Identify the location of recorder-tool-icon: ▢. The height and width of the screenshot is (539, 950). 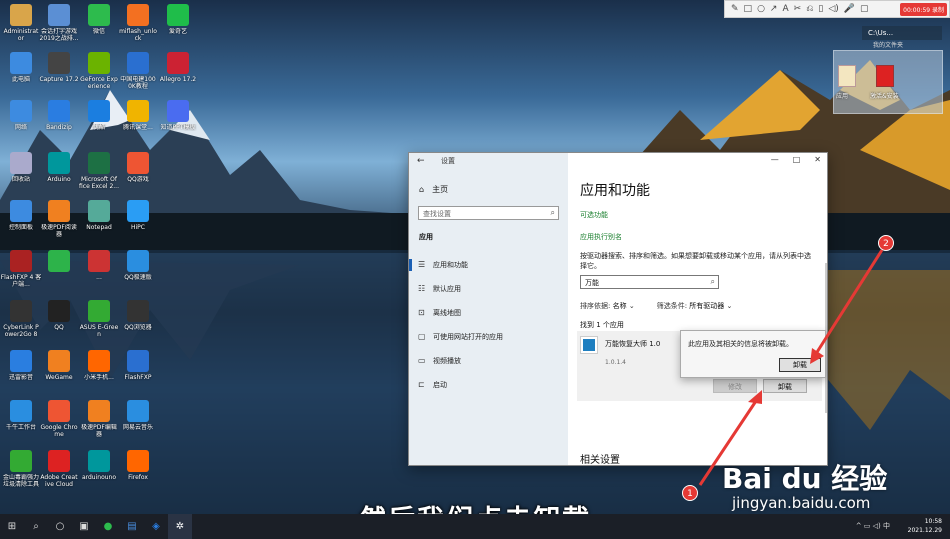
(864, 9).